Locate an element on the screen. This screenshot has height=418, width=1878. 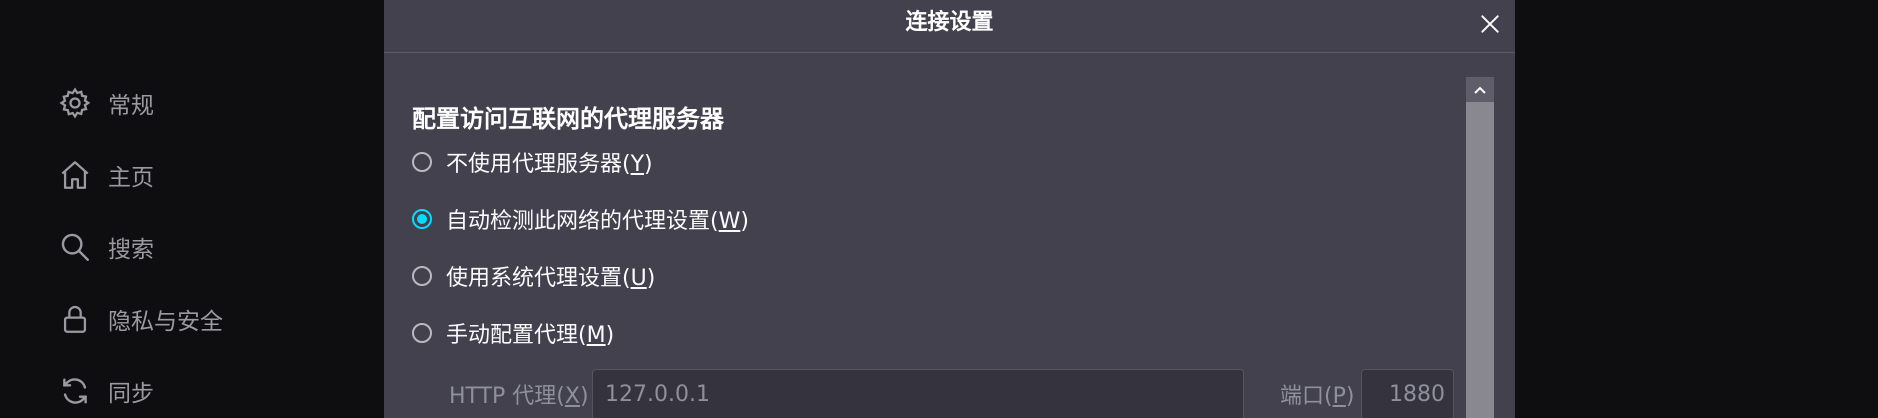
port-input: 1880 is located at coordinates (1407, 393).